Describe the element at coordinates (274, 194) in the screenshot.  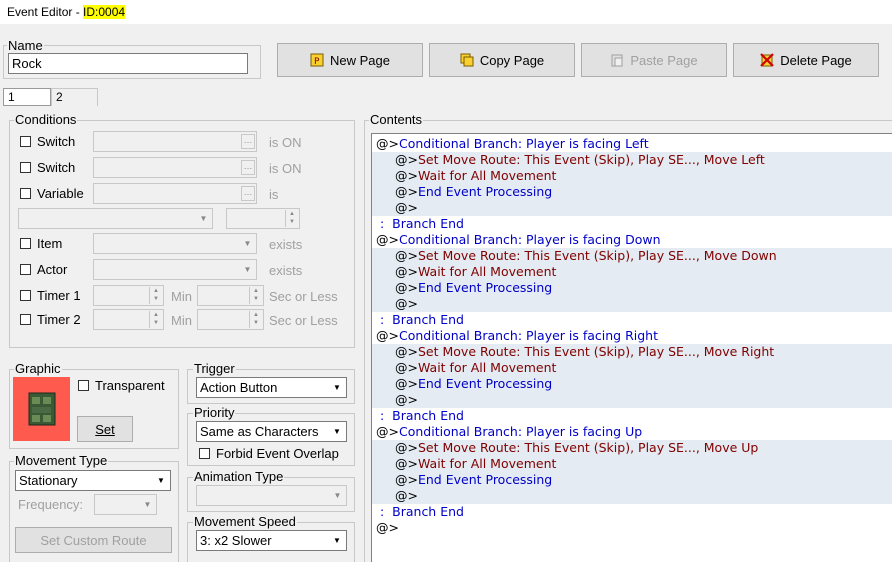
I see `variable-is: is` at that location.